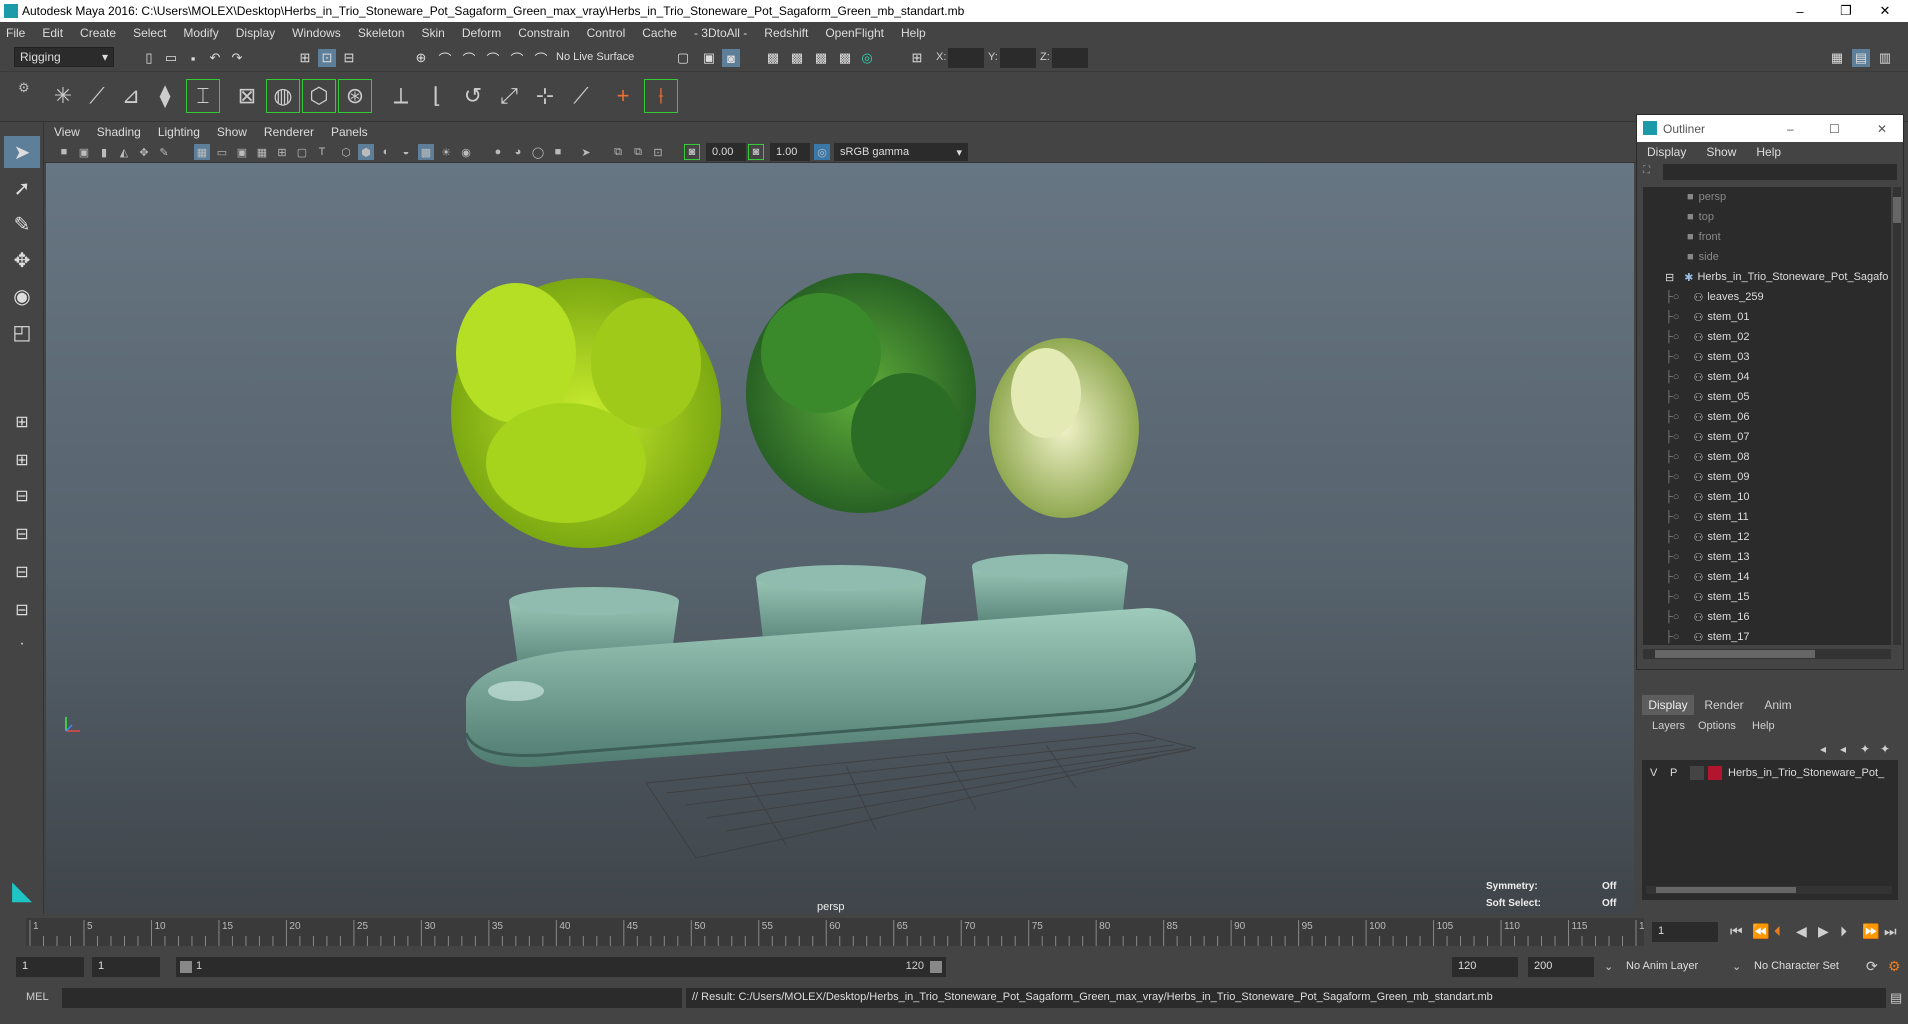 The image size is (1908, 1024). I want to click on play-forward-icon: ▶, so click(1823, 931).